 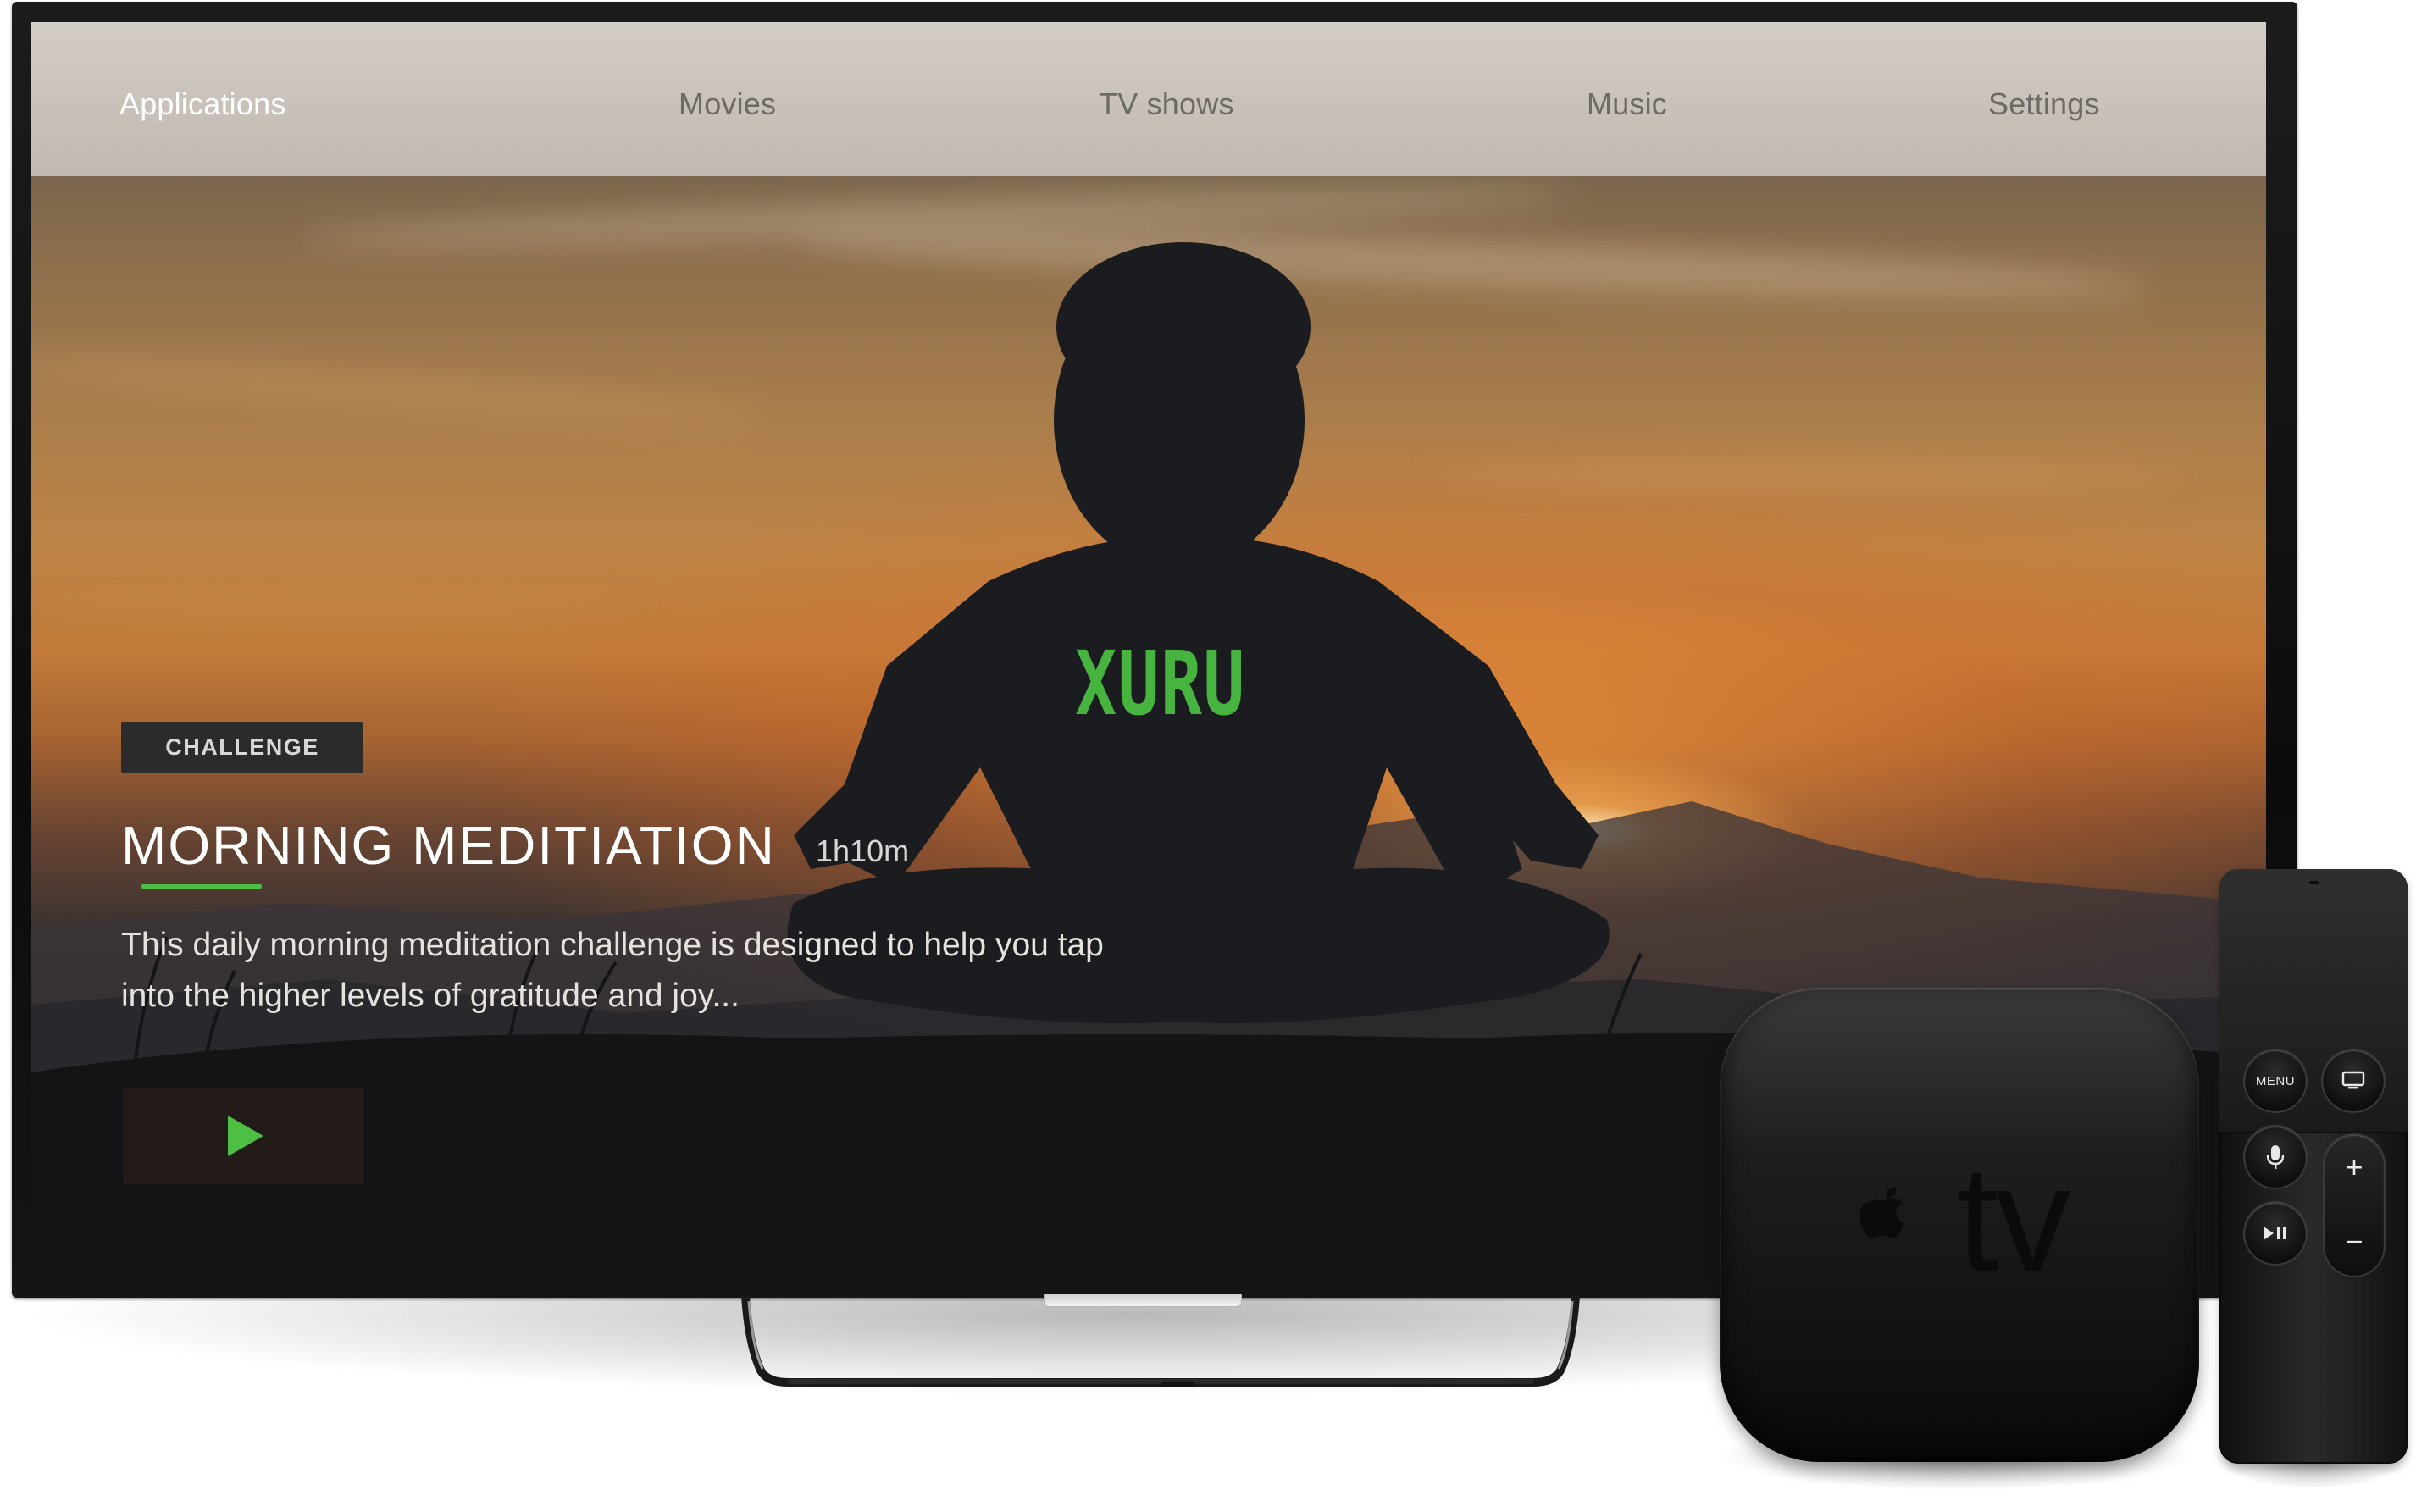 What do you see at coordinates (201, 886) in the screenshot?
I see `title-accent-underline` at bounding box center [201, 886].